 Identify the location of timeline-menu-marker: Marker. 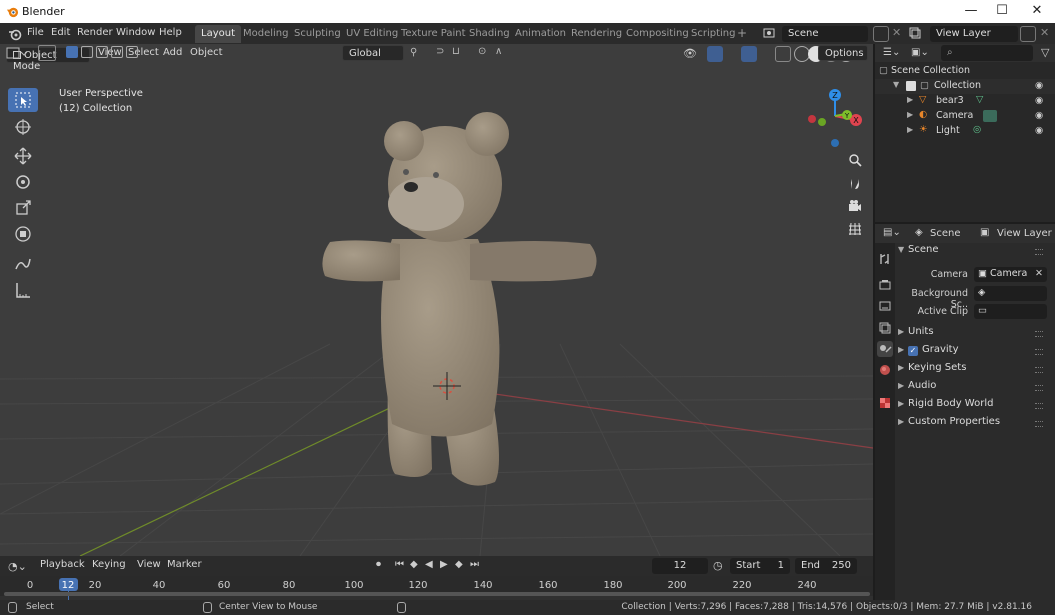
(184, 564).